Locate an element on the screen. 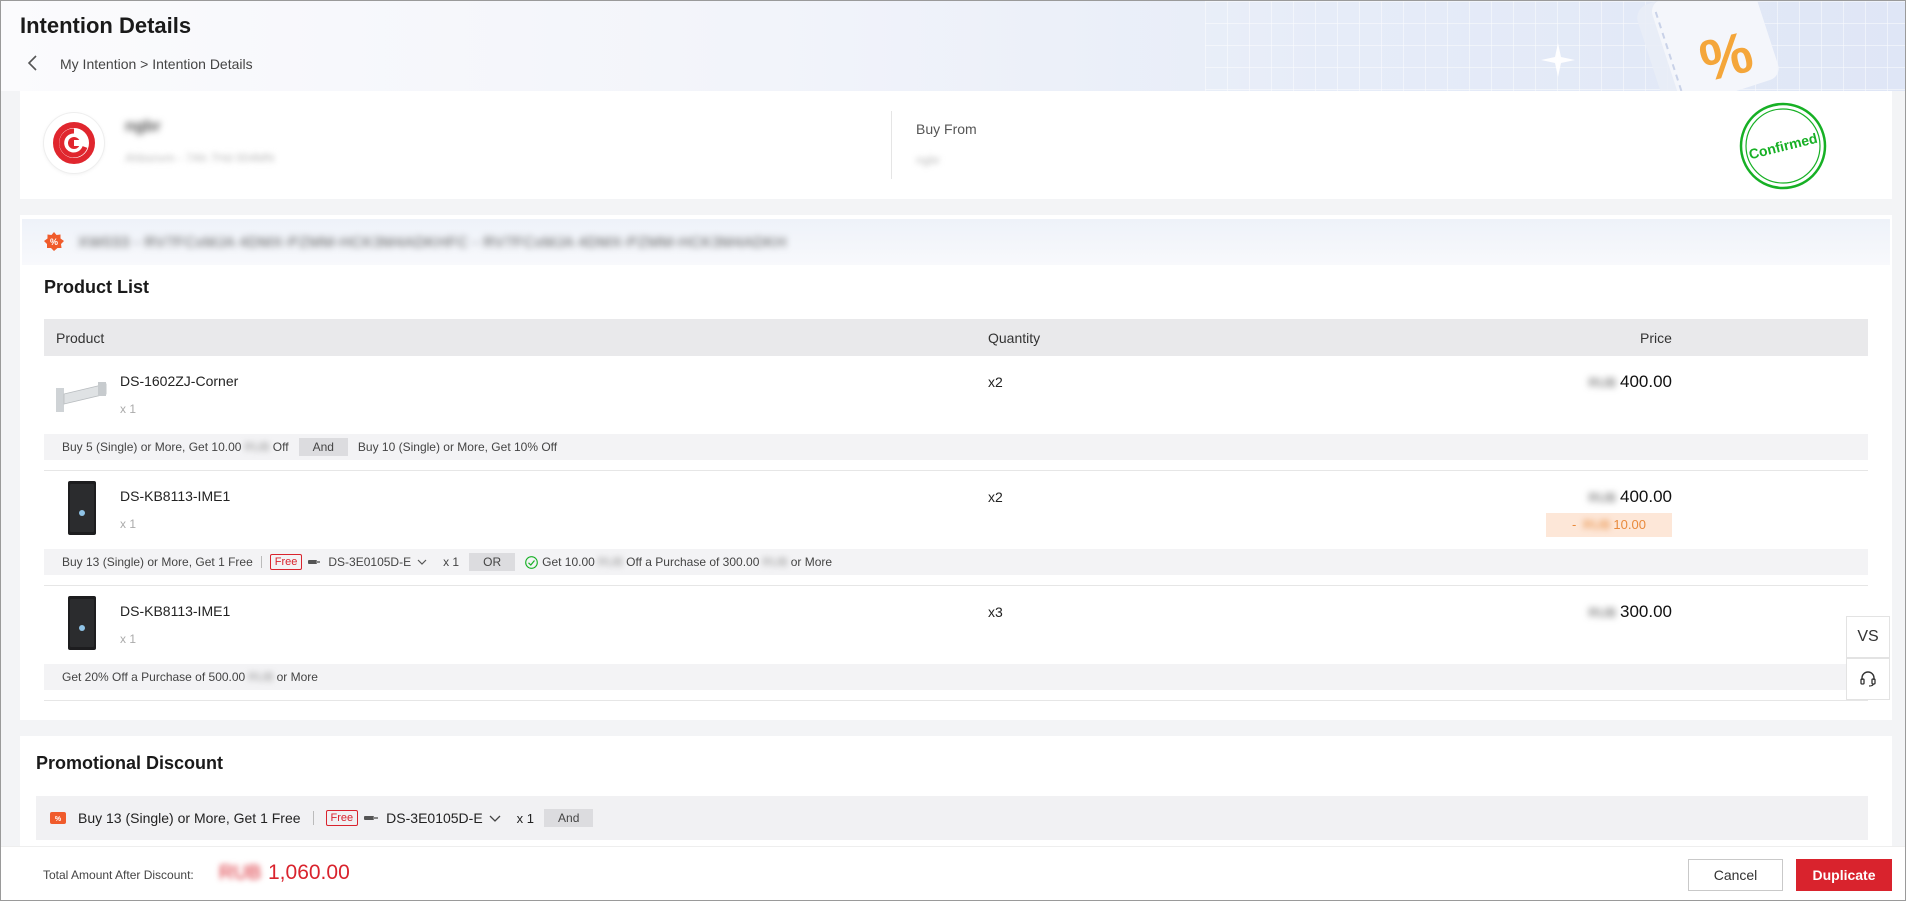 The image size is (1906, 901). discount-chip: - RUB 10.00 is located at coordinates (1609, 525).